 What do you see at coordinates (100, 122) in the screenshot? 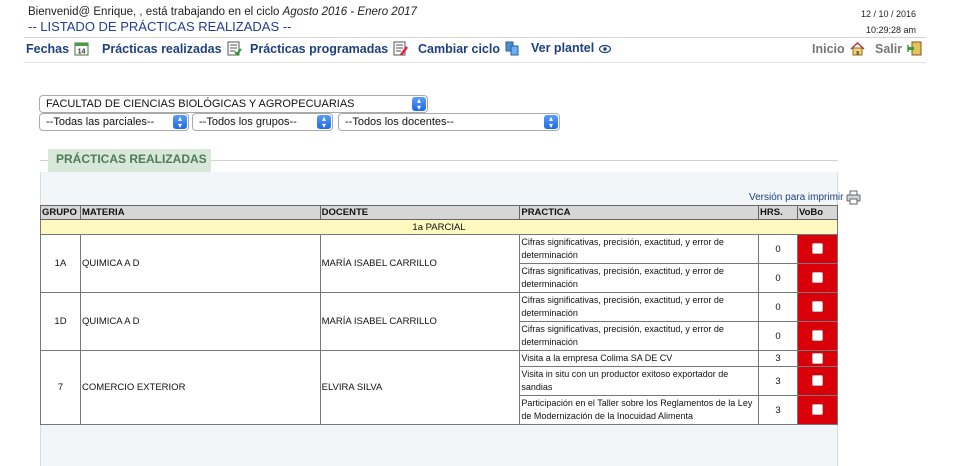
I see `parcial-select-value: --Todas las parciales--` at bounding box center [100, 122].